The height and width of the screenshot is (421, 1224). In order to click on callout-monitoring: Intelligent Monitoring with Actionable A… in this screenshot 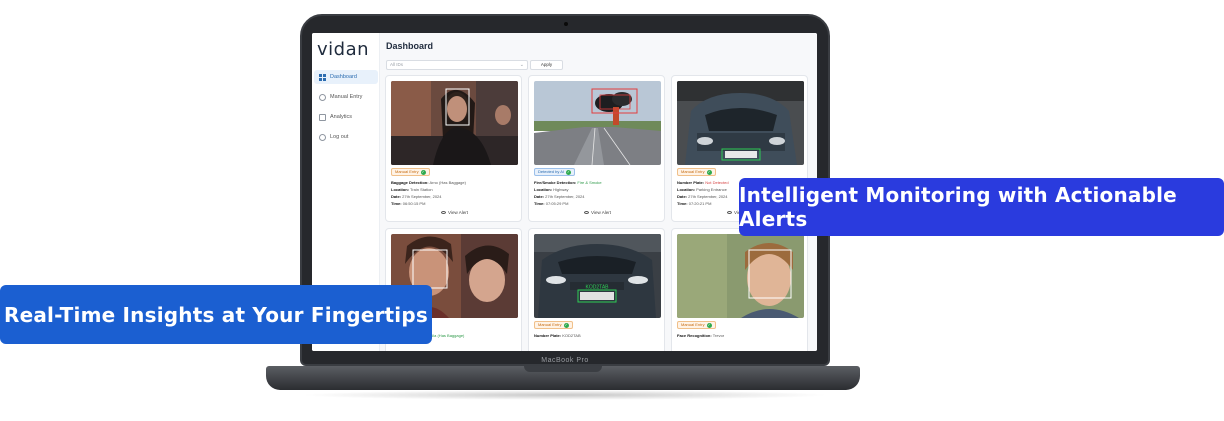, I will do `click(981, 207)`.